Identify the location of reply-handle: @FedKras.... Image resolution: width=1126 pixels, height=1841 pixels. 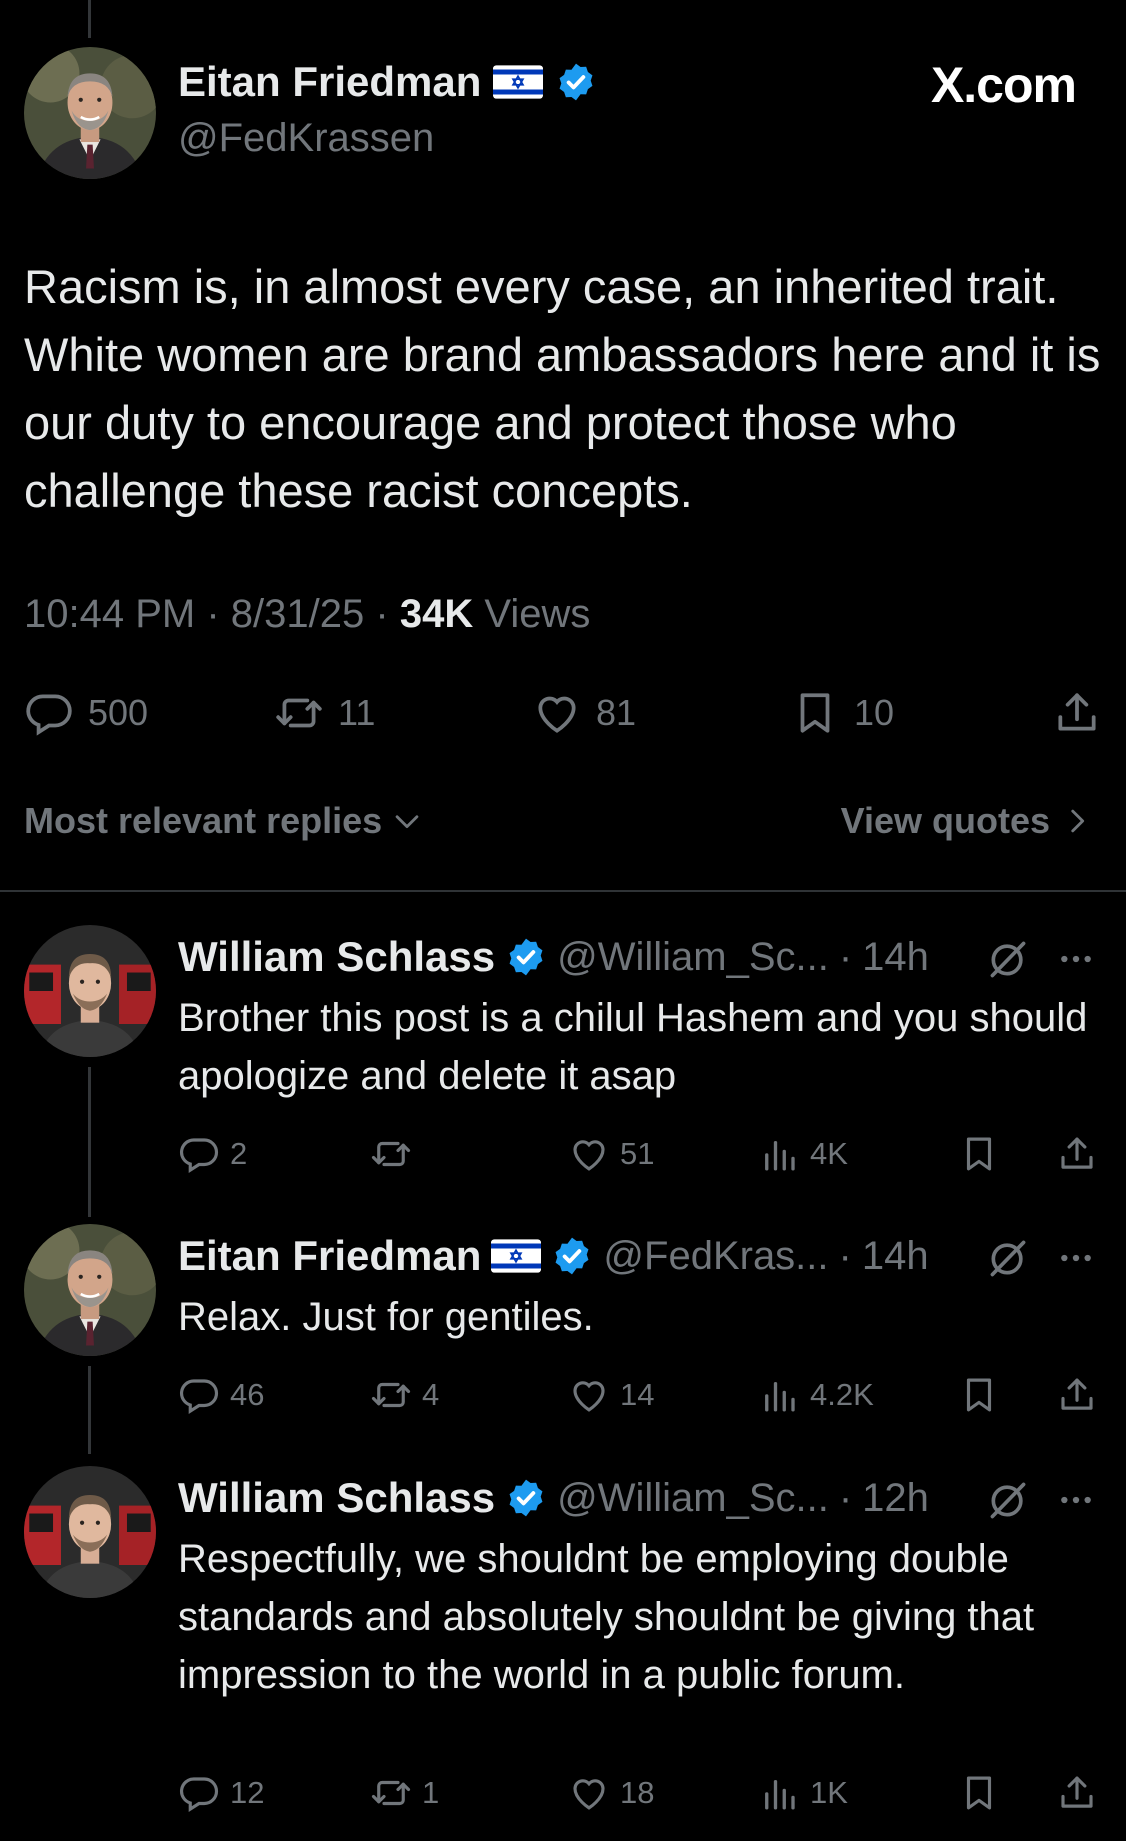
(715, 1256).